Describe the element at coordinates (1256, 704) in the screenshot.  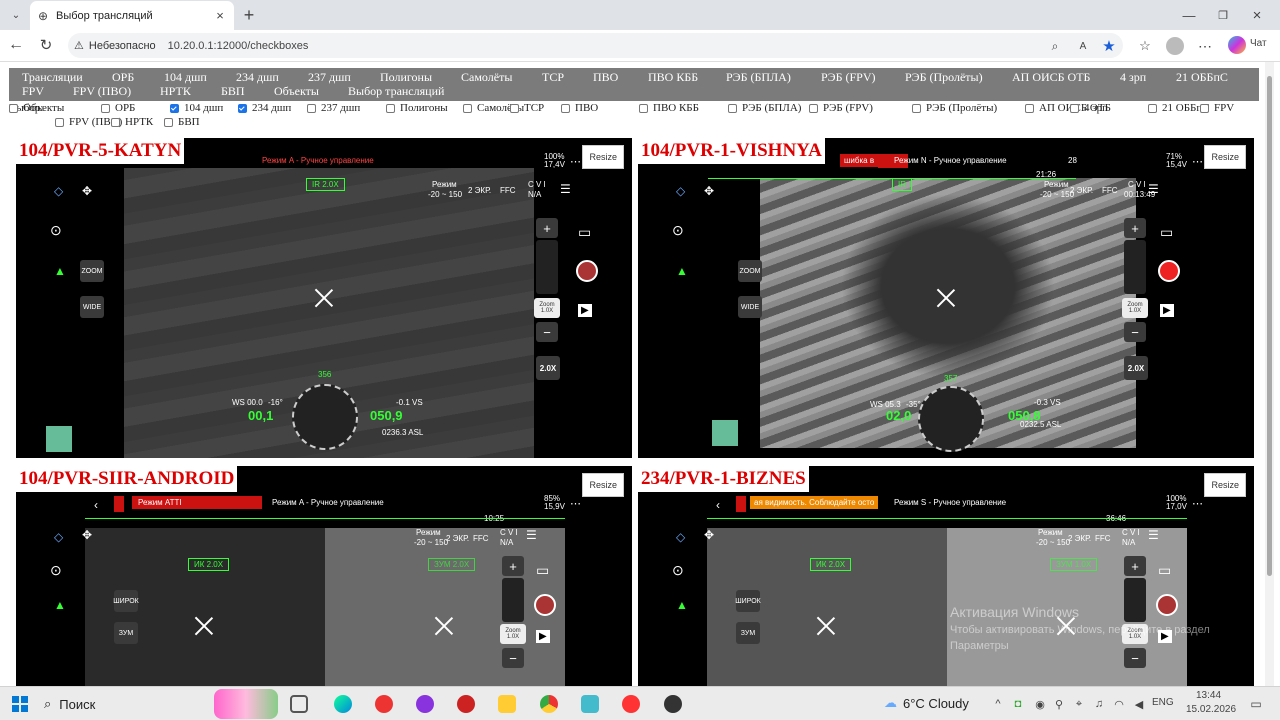
I see `notifications-icon: ▭` at that location.